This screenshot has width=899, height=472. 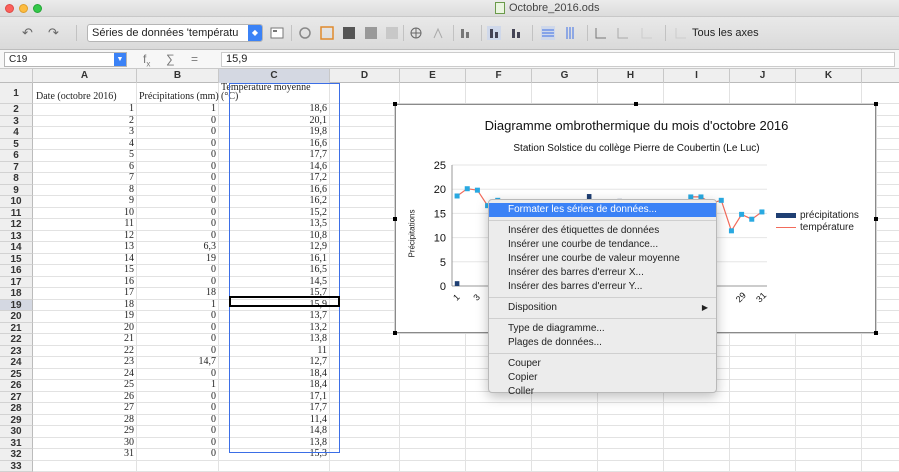 What do you see at coordinates (85, 247) in the screenshot?
I see `cell-a14: 13` at bounding box center [85, 247].